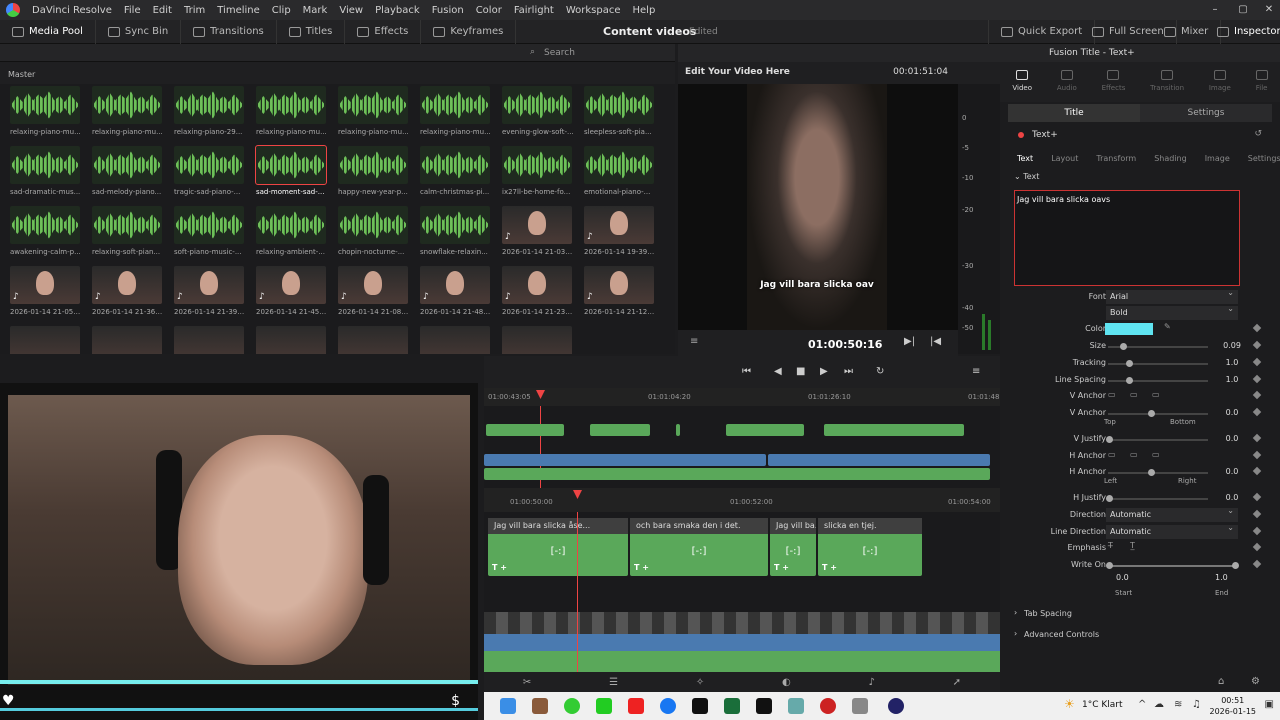  I want to click on menu-clip: Clip, so click(281, 10).